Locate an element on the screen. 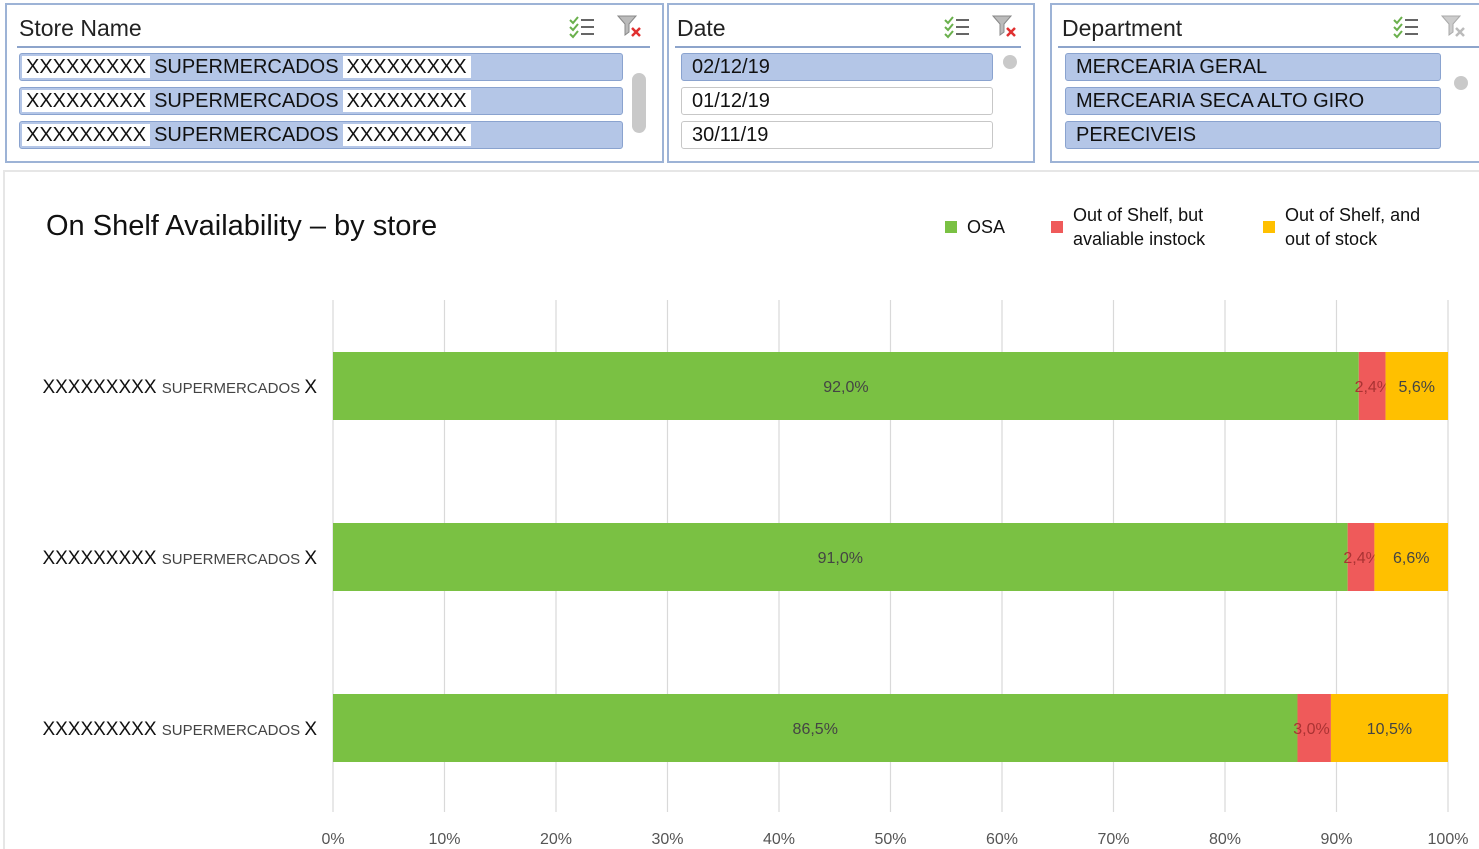  data-label: 6,6% is located at coordinates (1411, 558).